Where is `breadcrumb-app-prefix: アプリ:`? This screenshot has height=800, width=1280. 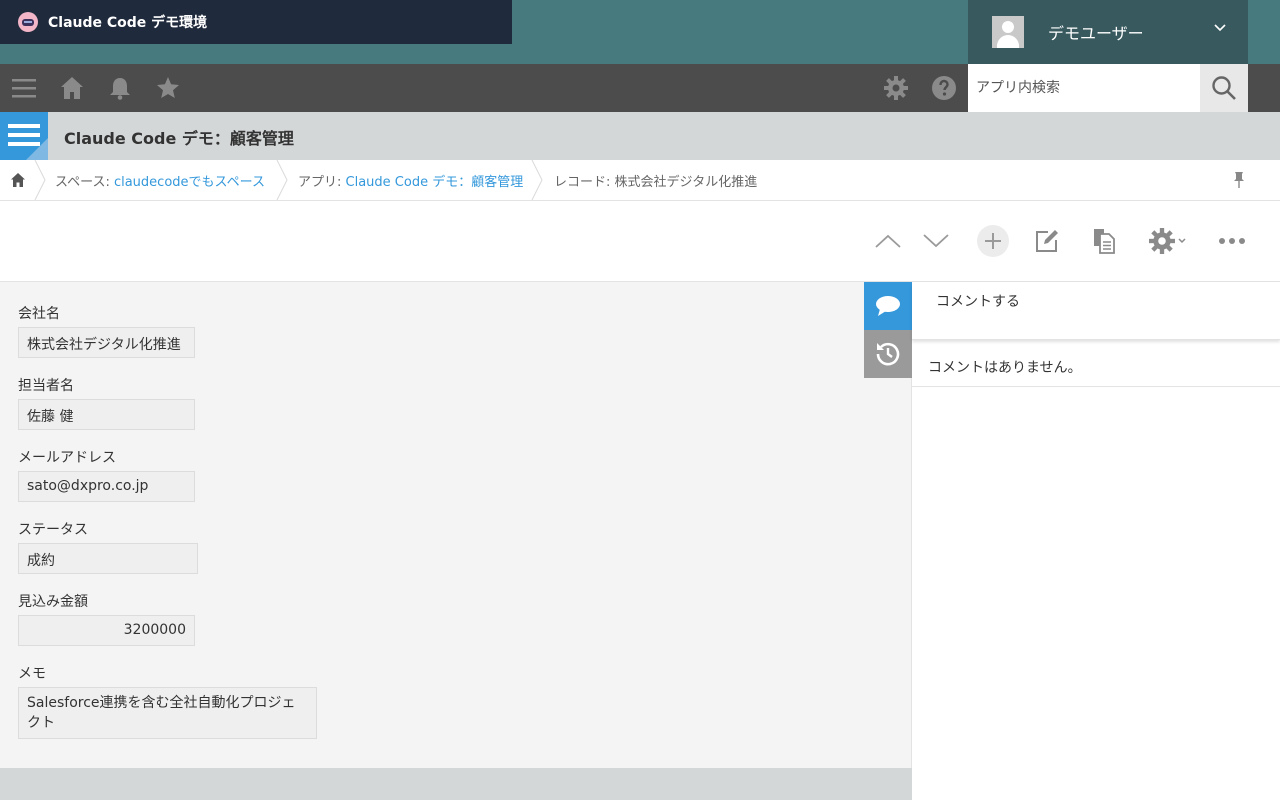 breadcrumb-app-prefix: アプリ: is located at coordinates (322, 182).